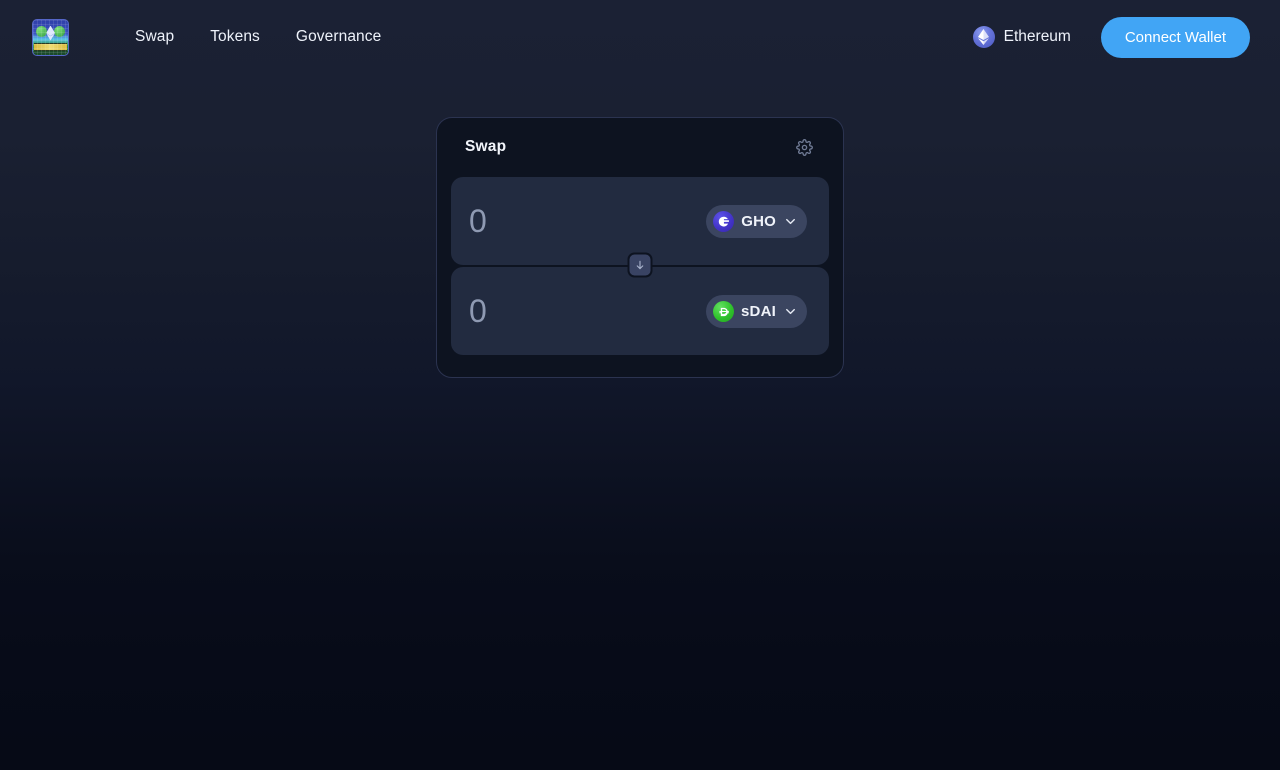 This screenshot has width=1280, height=770. Describe the element at coordinates (154, 37) in the screenshot. I see `nav-link-swap: Swap` at that location.